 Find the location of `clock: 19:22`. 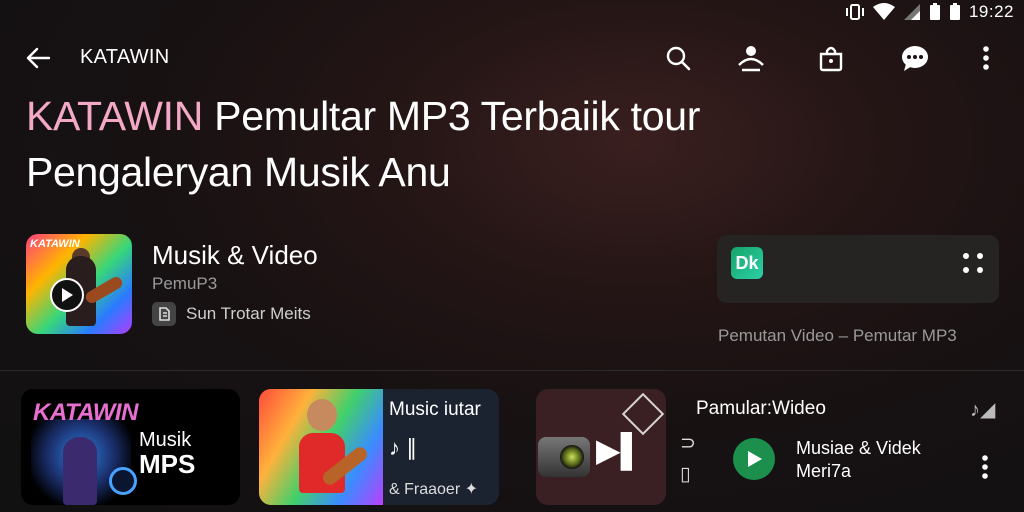

clock: 19:22 is located at coordinates (991, 11).